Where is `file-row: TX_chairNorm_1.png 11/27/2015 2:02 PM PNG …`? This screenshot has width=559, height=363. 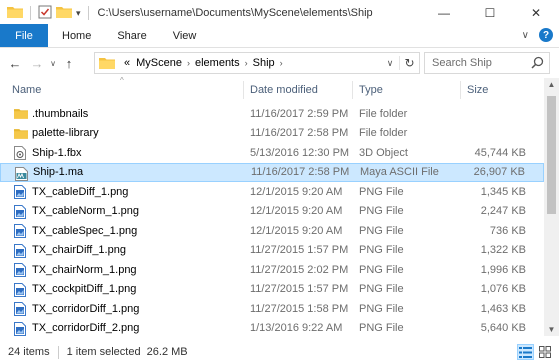 file-row: TX_chairNorm_1.png 11/27/2015 2:02 PM PNG … is located at coordinates (272, 270).